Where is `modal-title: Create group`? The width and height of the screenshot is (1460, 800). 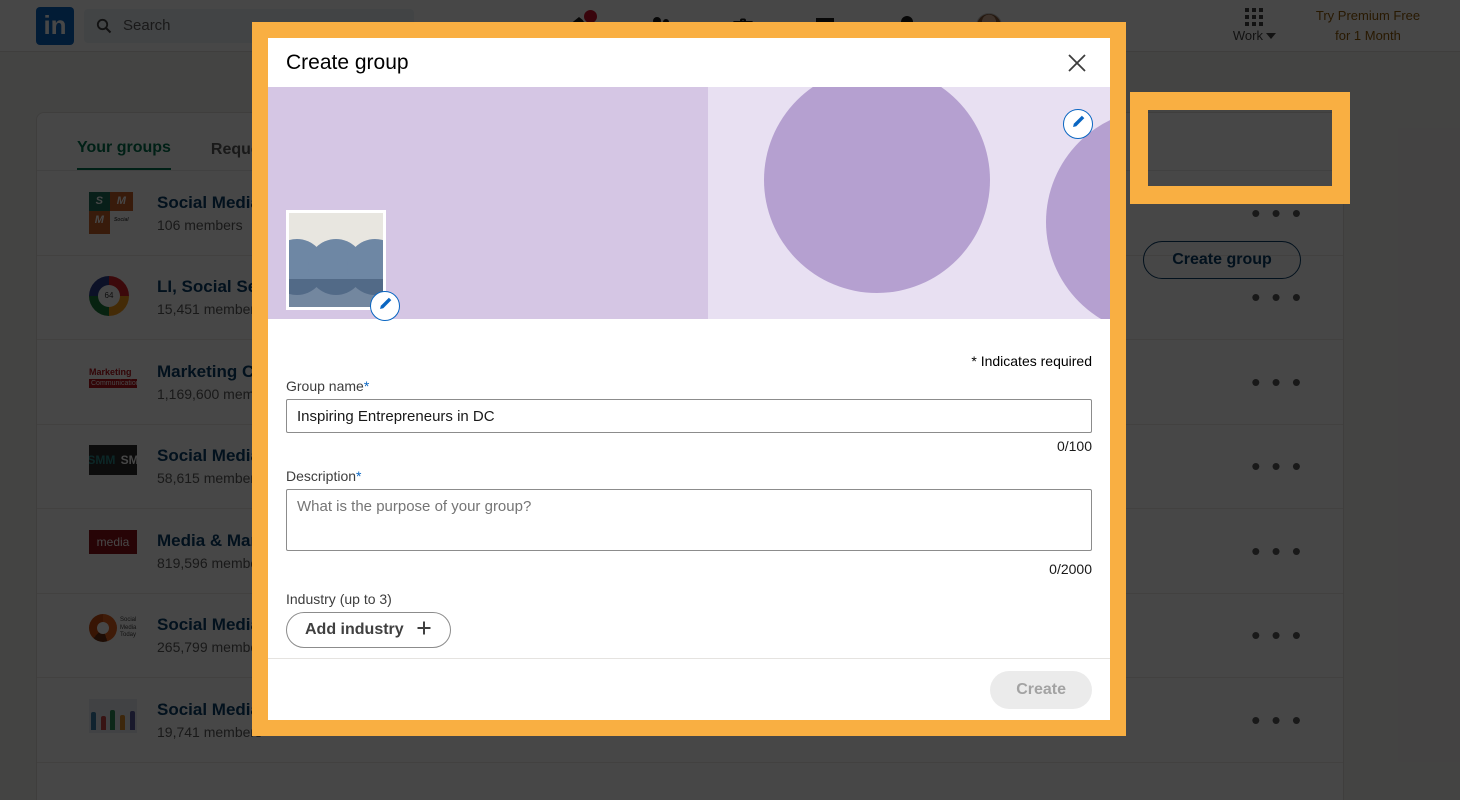
modal-title: Create group is located at coordinates (347, 62).